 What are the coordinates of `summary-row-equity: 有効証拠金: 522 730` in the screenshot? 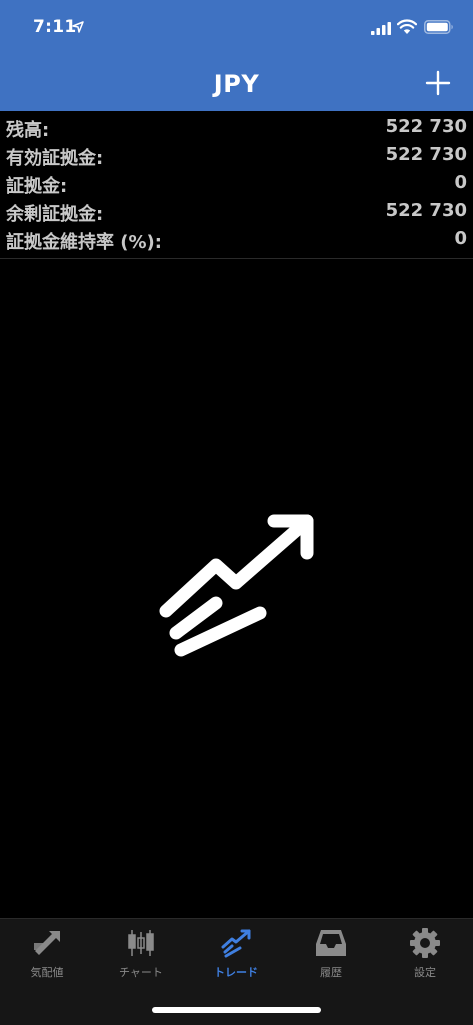 It's located at (236, 158).